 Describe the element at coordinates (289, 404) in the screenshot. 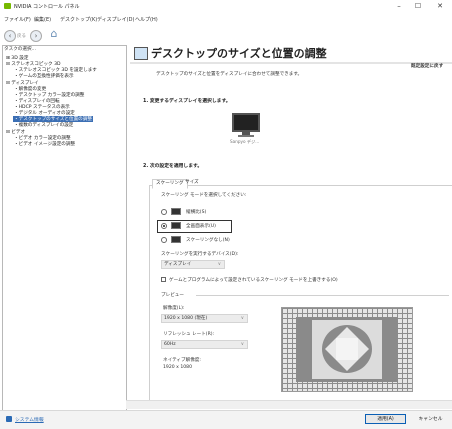

I see `horizontal-scrollbar` at that location.